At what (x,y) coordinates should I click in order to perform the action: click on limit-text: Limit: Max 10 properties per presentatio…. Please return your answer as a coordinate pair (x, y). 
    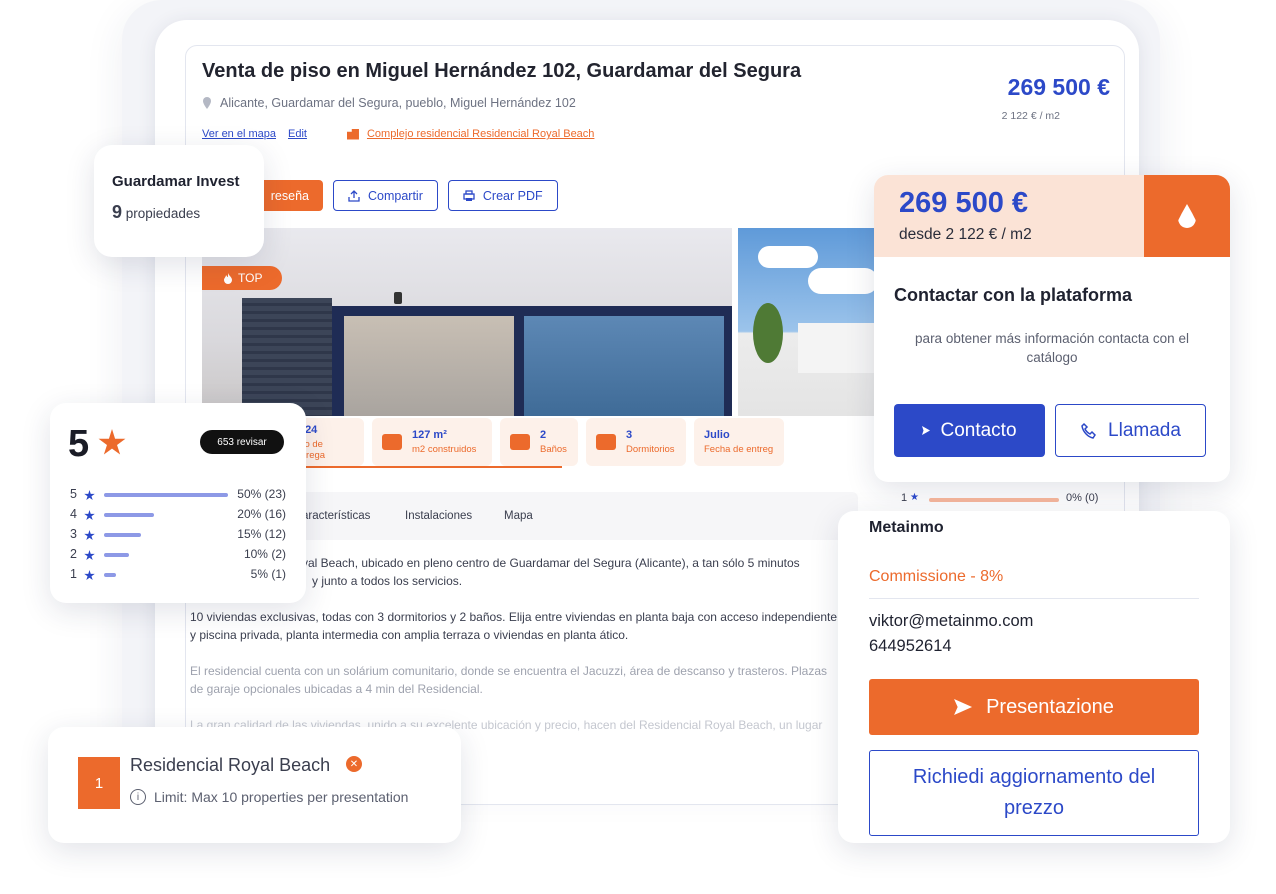
    Looking at the image, I should click on (281, 797).